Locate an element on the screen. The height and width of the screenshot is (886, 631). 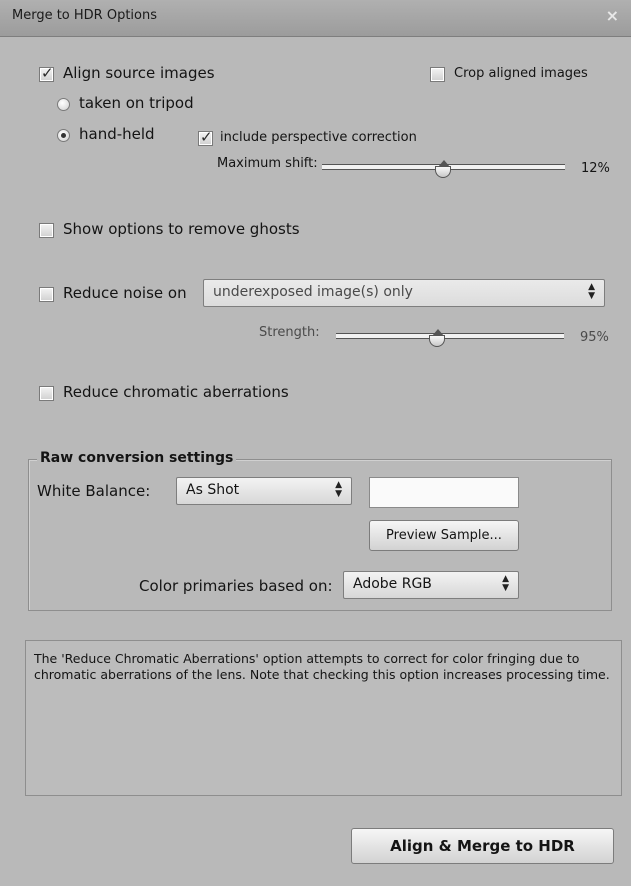
close-icon: × is located at coordinates (612, 15).